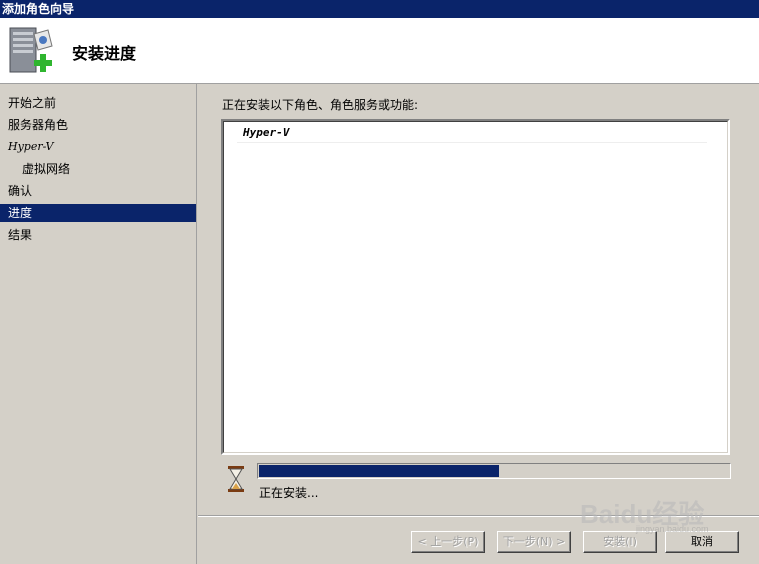  I want to click on list-divider, so click(472, 142).